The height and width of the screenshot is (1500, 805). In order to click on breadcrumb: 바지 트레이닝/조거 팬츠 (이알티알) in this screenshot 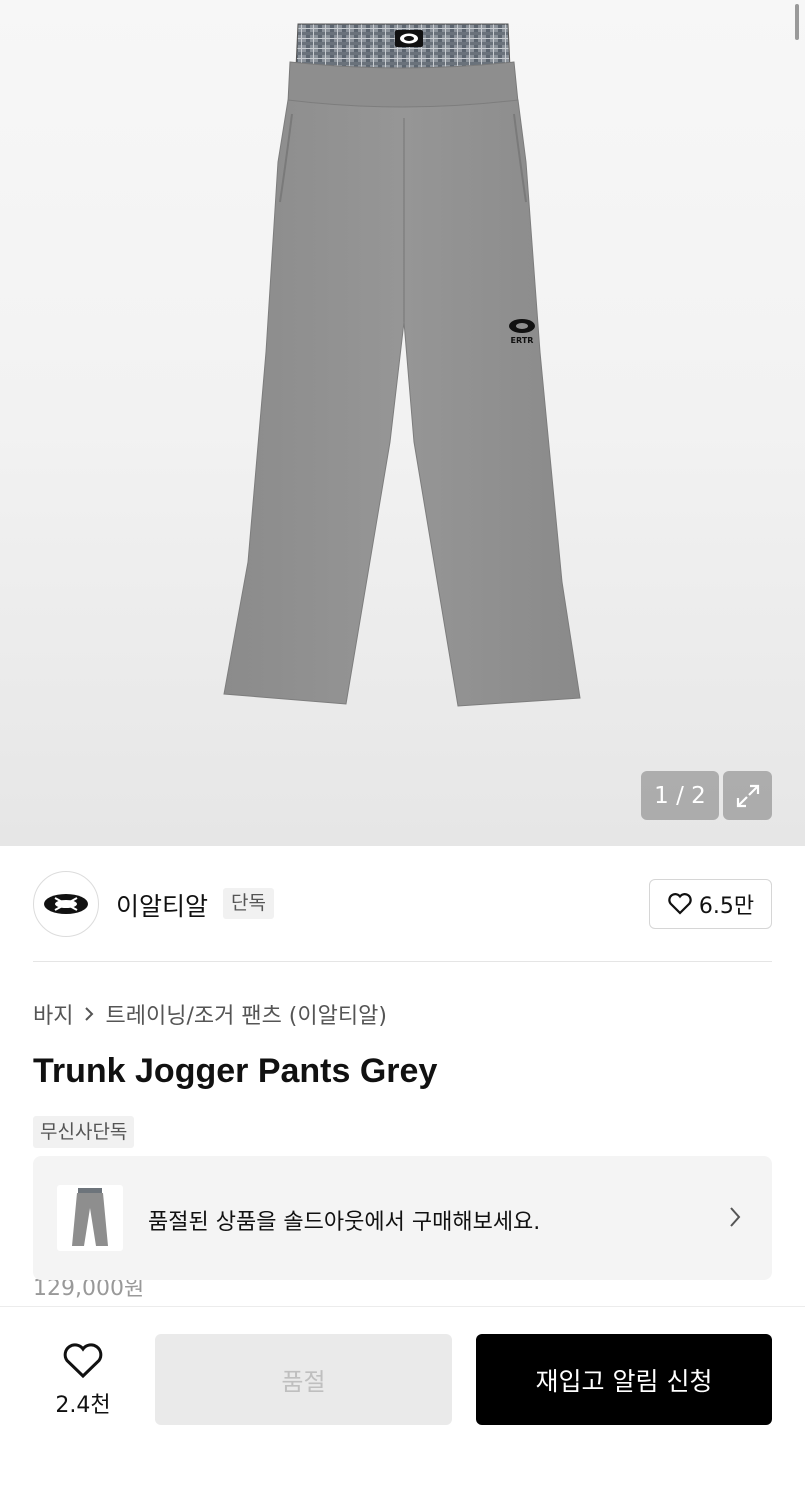, I will do `click(210, 1014)`.